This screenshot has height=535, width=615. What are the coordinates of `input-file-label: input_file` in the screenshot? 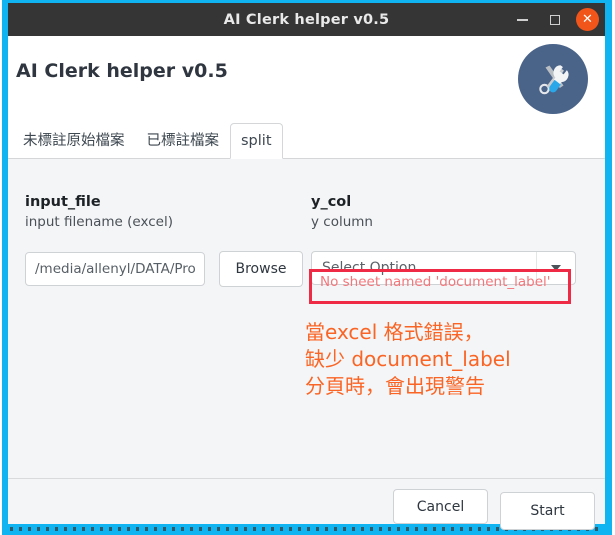 It's located at (63, 202).